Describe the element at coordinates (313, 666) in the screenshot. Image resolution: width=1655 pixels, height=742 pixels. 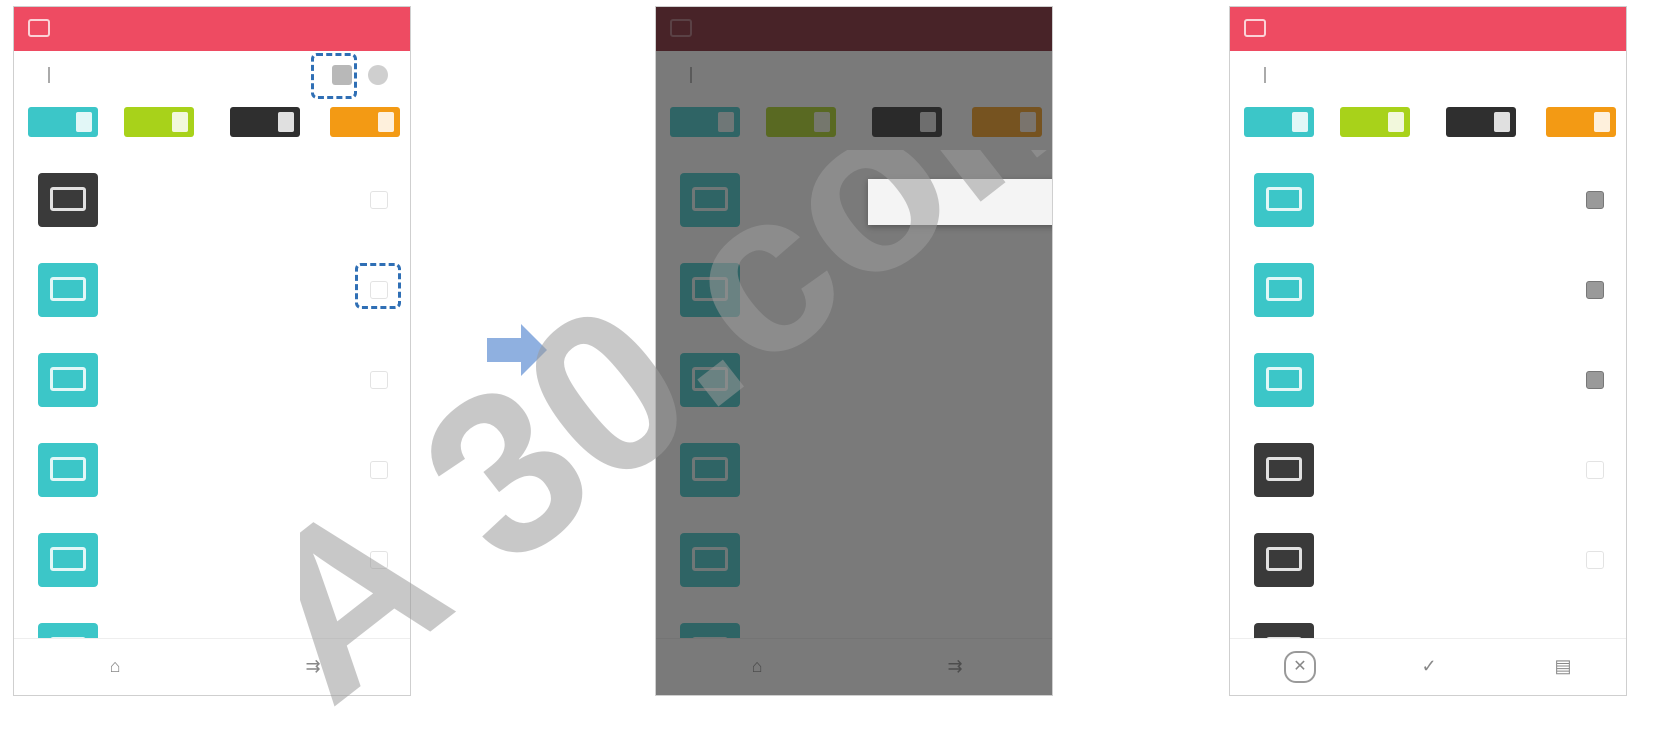
I see `share-icon: ⇉` at that location.